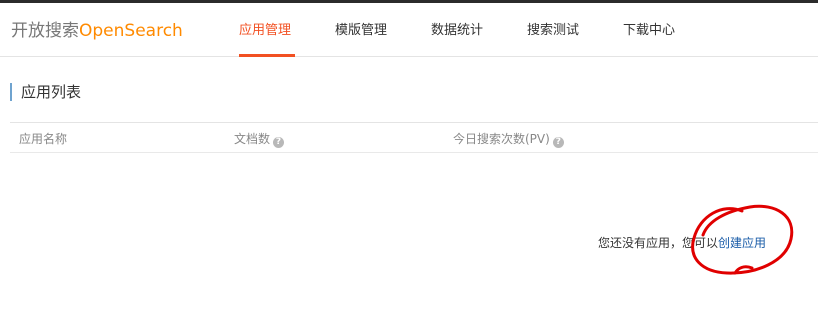  I want to click on column-doc-count-label: 文档数, so click(252, 139).